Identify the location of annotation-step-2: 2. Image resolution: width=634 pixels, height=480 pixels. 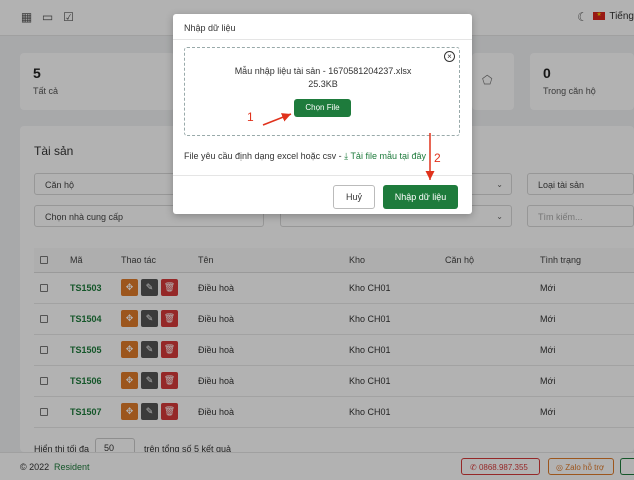
(437, 158).